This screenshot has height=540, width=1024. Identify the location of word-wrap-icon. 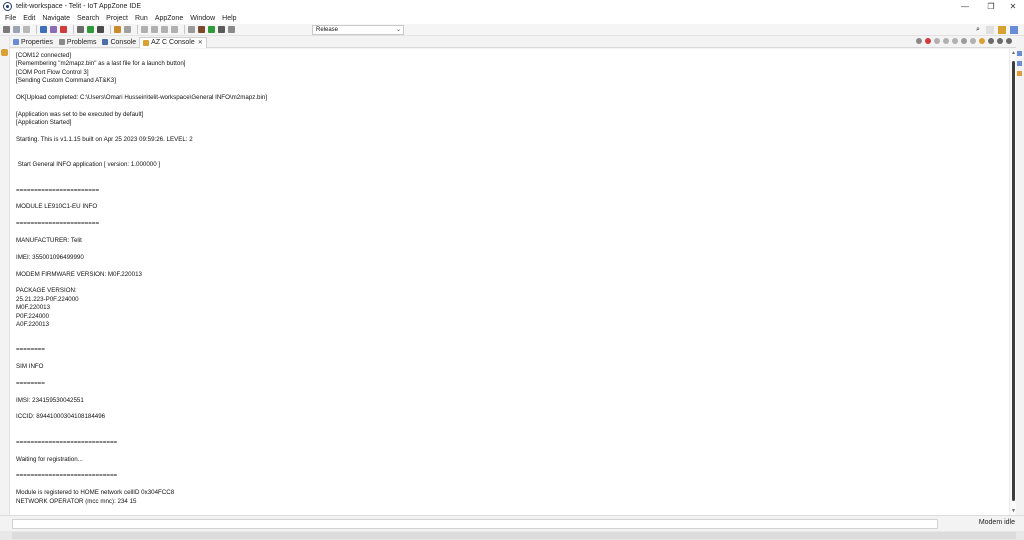
(955, 41).